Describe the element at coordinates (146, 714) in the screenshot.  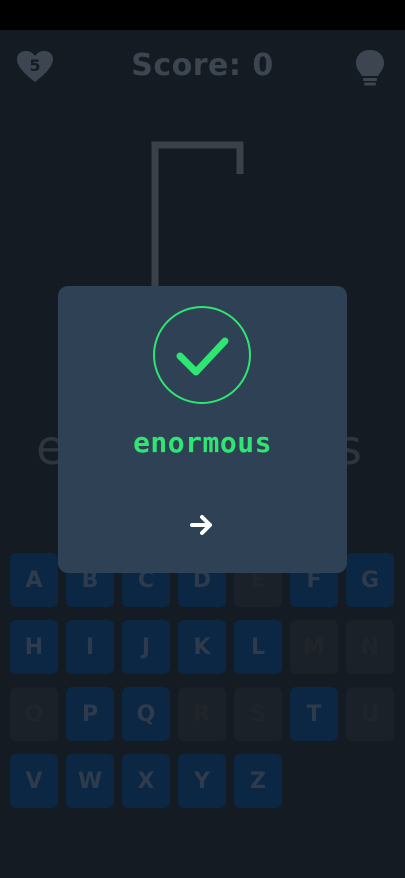
I see `key-q: Q` at that location.